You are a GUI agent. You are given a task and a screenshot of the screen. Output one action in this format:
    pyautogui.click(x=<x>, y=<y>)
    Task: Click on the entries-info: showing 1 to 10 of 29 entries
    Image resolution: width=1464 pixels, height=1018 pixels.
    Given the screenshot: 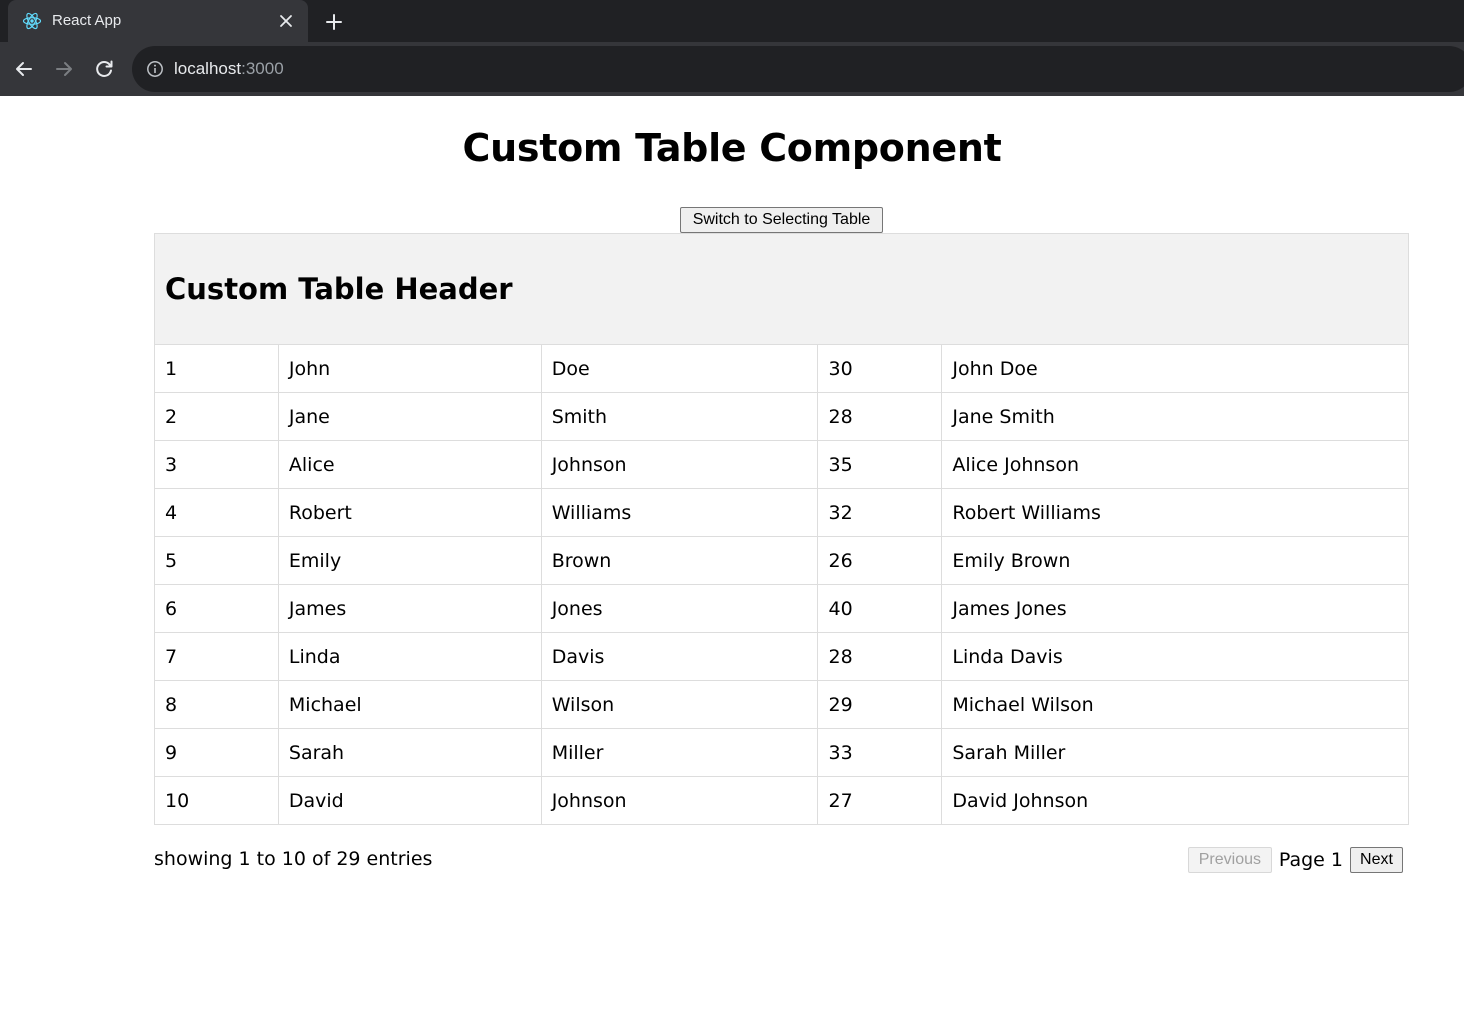 What is the action you would take?
    pyautogui.click(x=293, y=859)
    